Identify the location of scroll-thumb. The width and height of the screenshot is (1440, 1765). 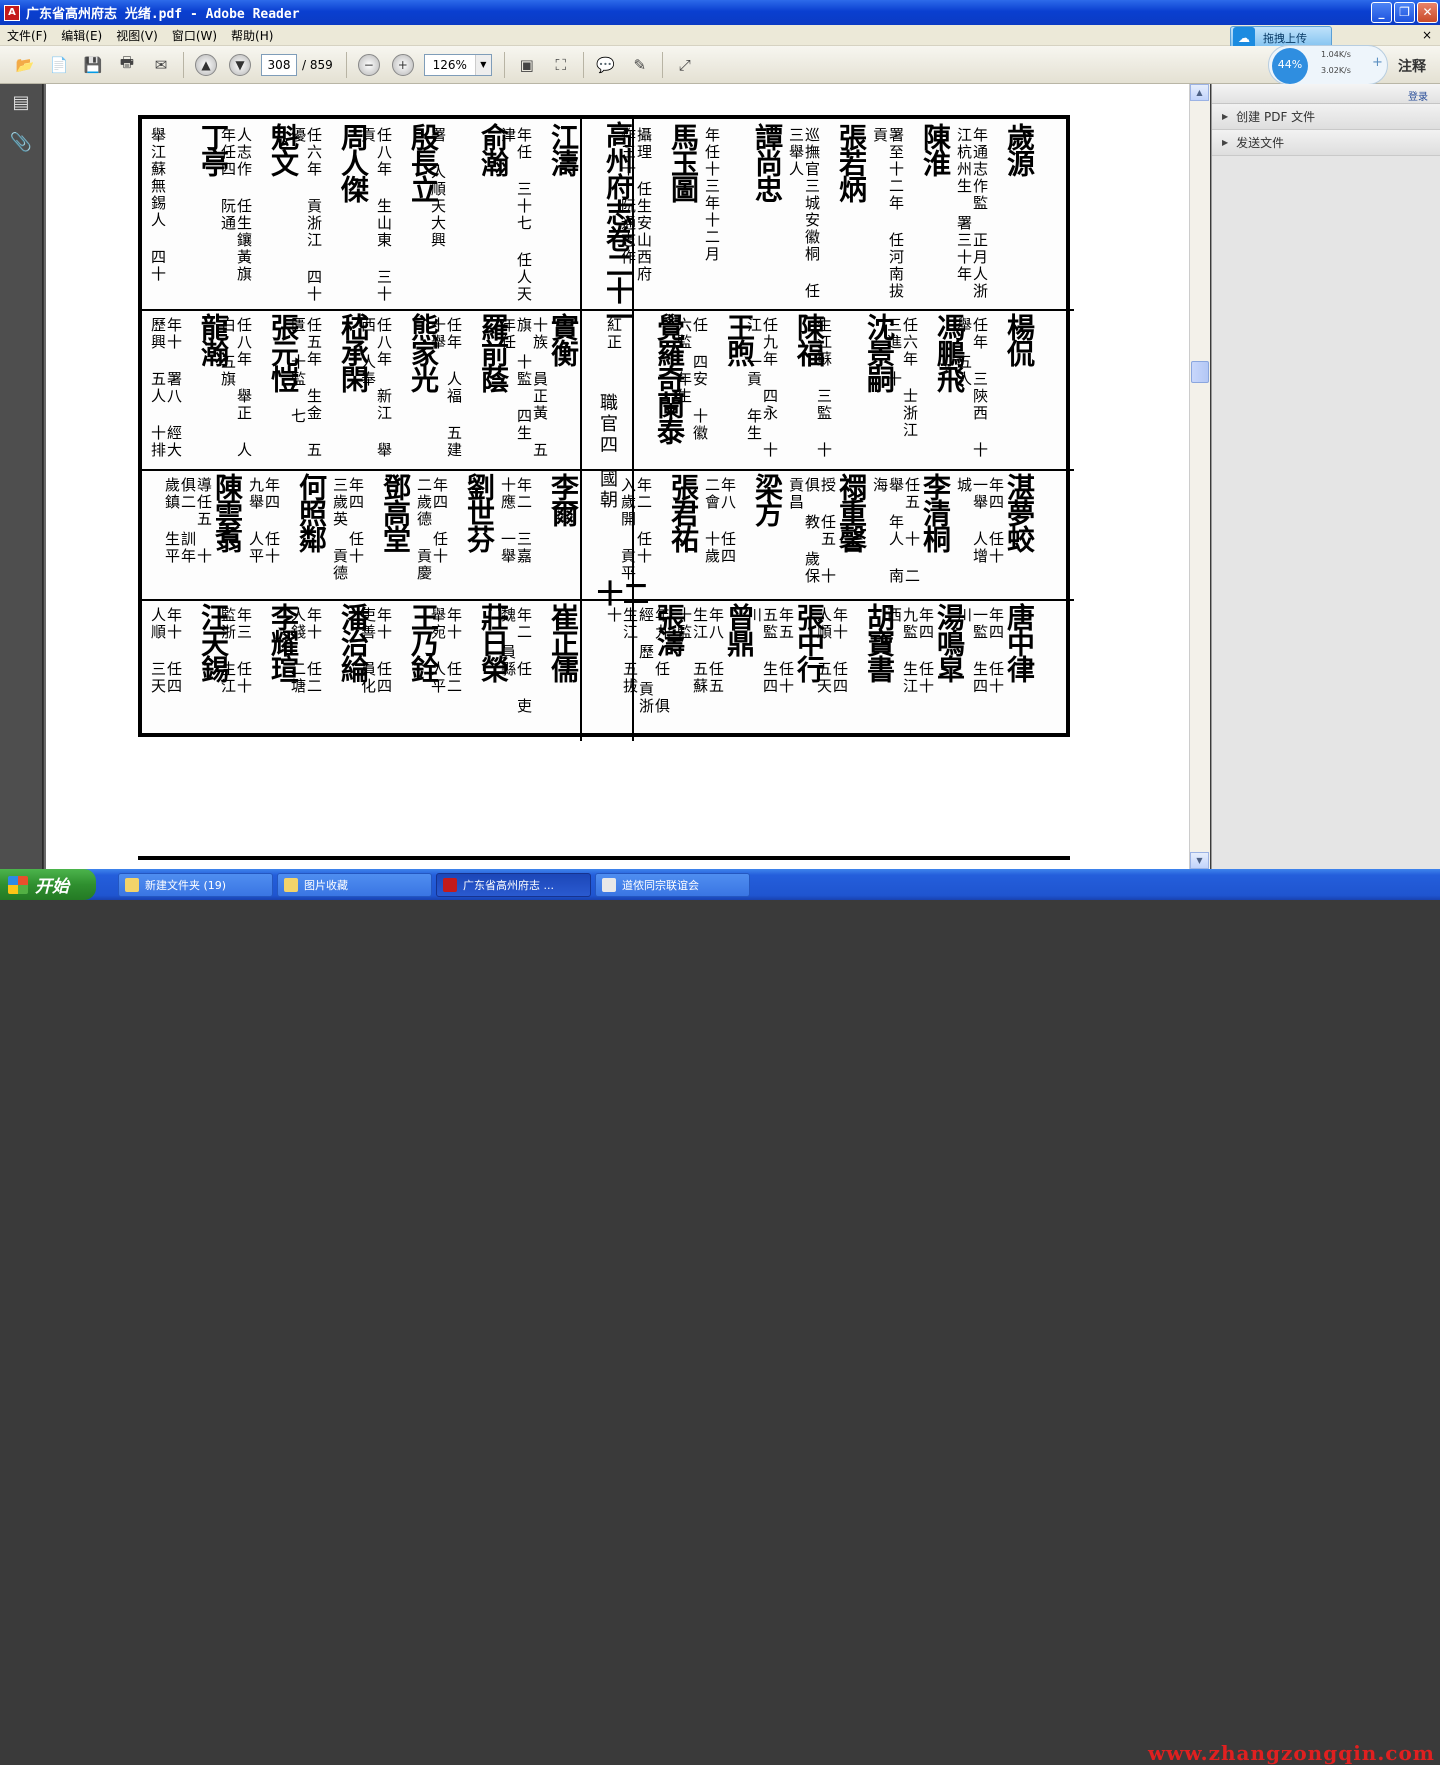
(1200, 372).